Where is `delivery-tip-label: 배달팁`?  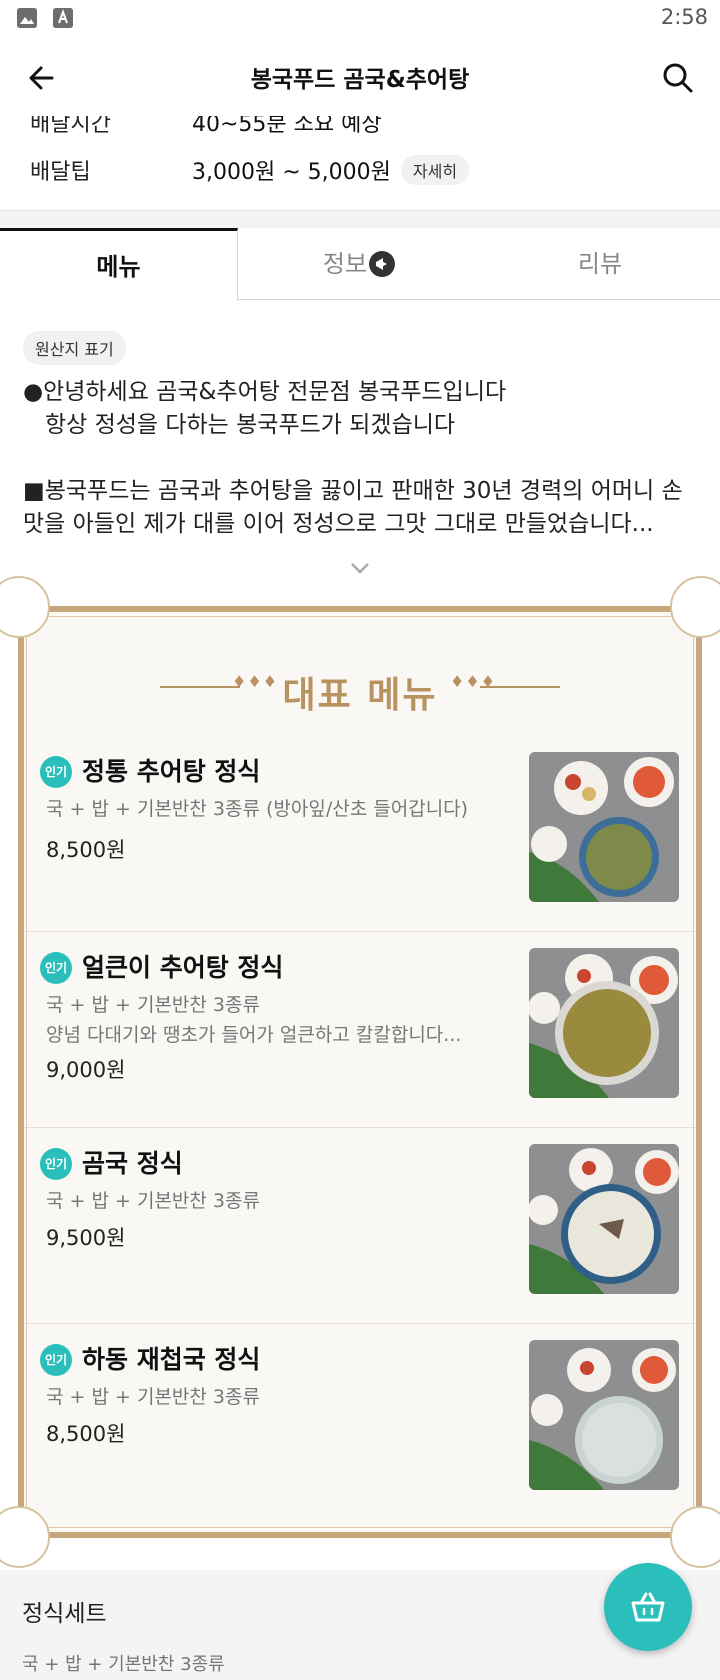
delivery-tip-label: 배달팁 is located at coordinates (60, 172).